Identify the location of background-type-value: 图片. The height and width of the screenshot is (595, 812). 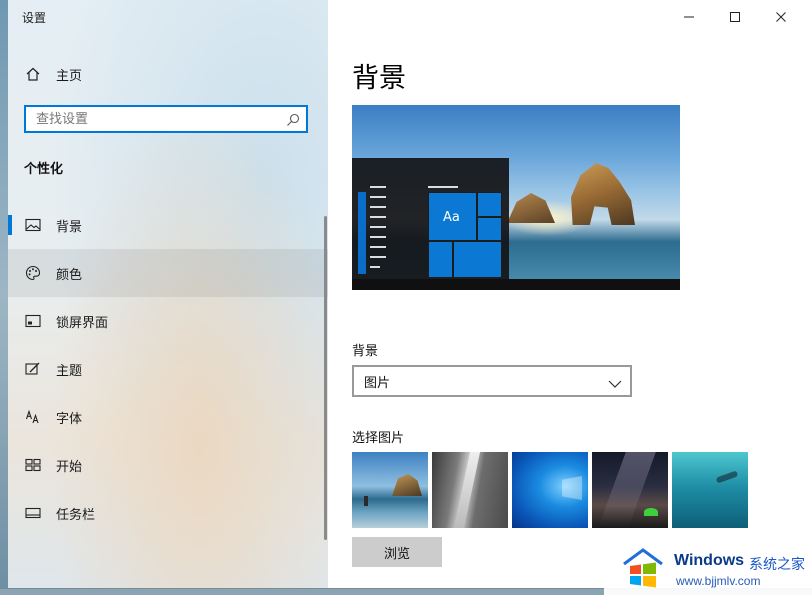
(377, 383).